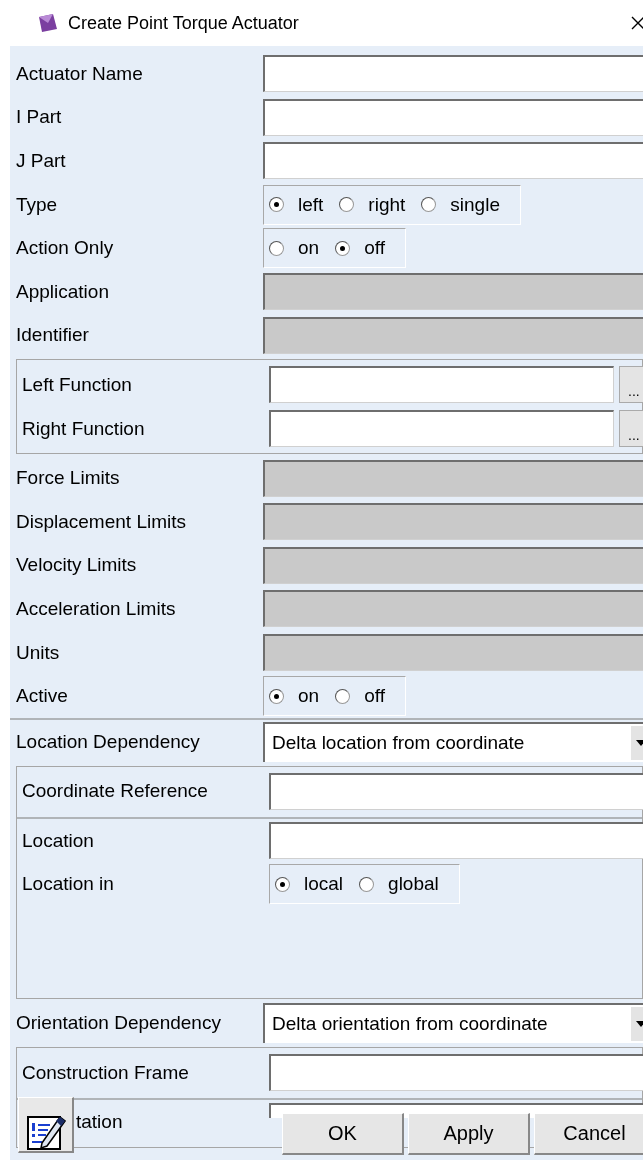  Describe the element at coordinates (84, 428) in the screenshot. I see `field-label: Right Function` at that location.